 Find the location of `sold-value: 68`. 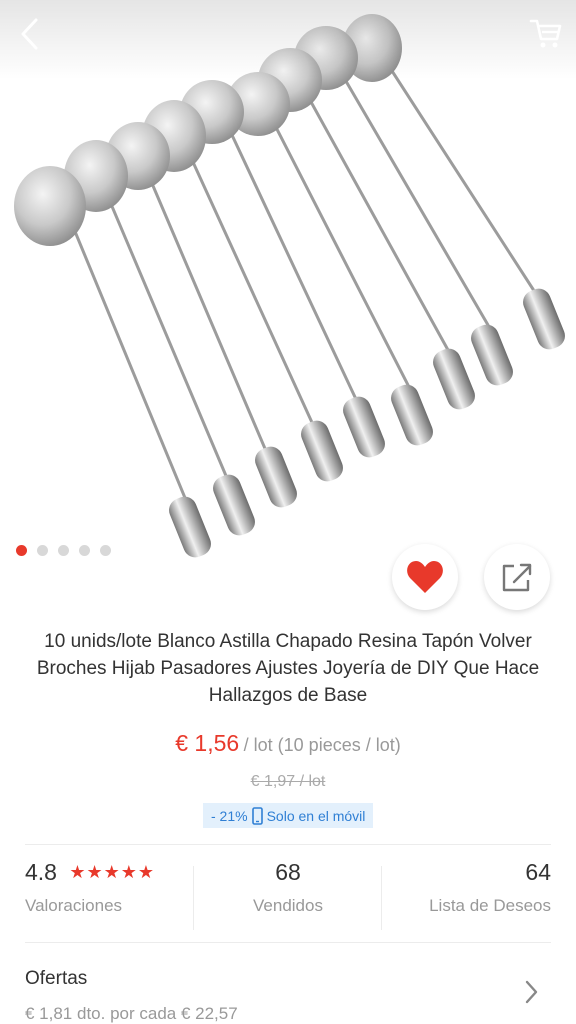

sold-value: 68 is located at coordinates (288, 872).